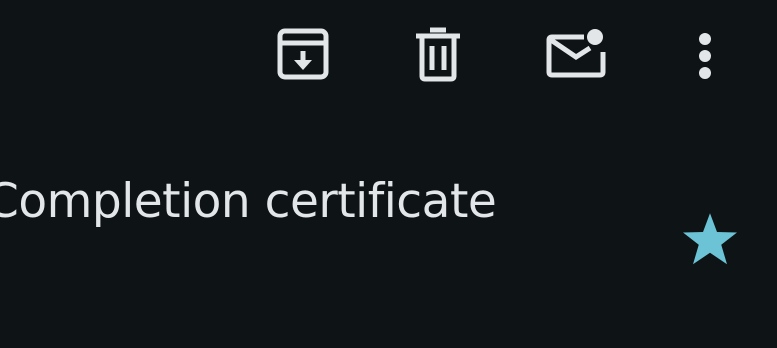 This screenshot has height=348, width=777. I want to click on more-vert-icon, so click(705, 56).